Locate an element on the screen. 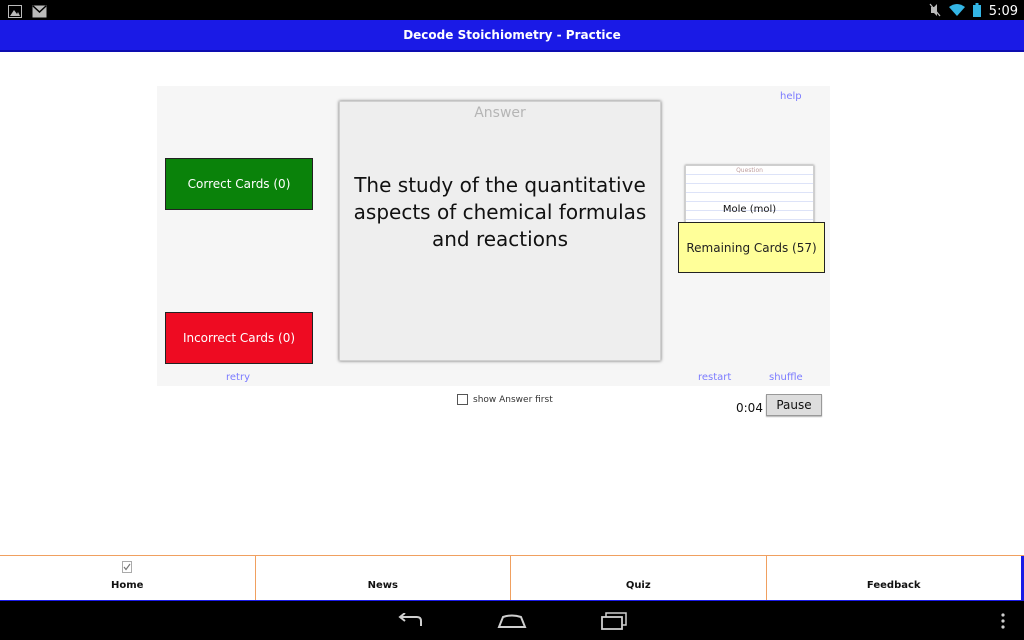  tab-feedback: Feedback is located at coordinates (894, 578).